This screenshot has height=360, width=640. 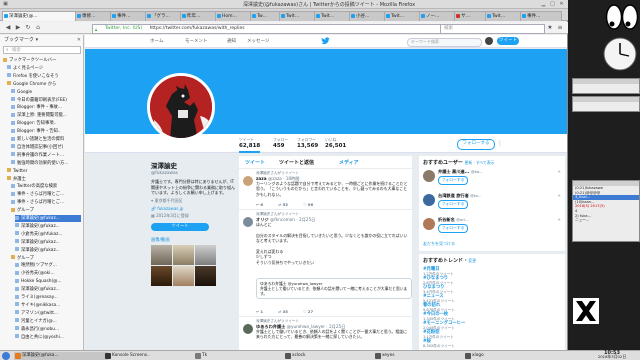 What do you see at coordinates (231, 41) in the screenshot?
I see `nav-notifications: 通知` at bounding box center [231, 41].